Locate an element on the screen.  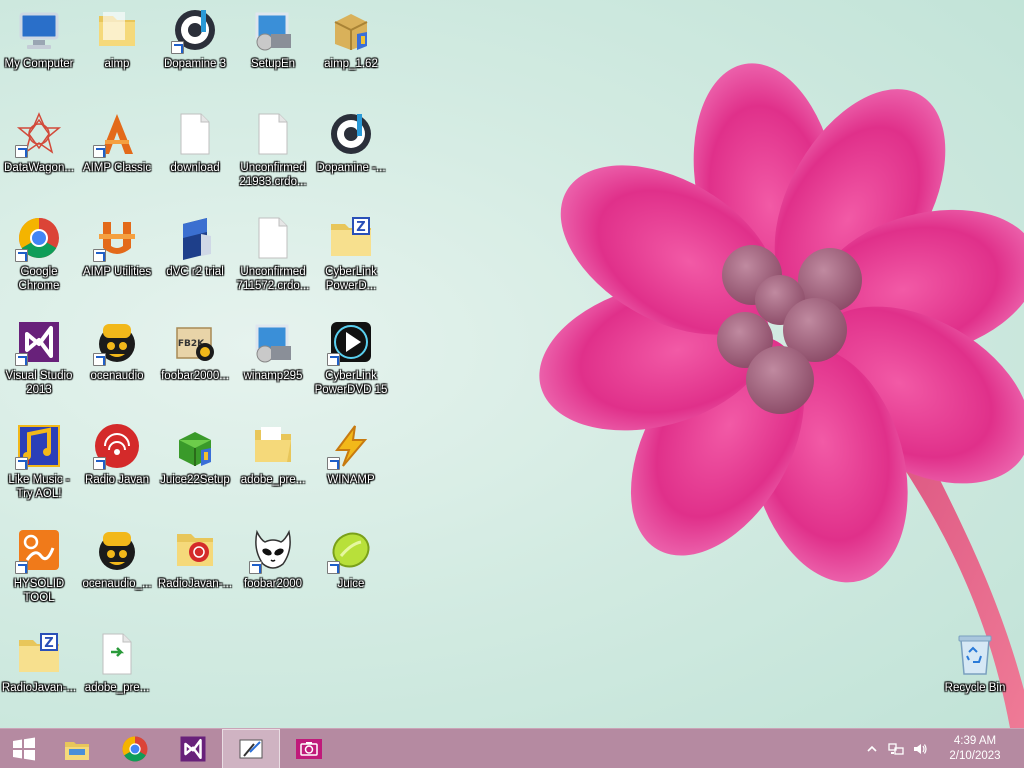
desktop-icon: Google Chrome is located at coordinates (39, 256).